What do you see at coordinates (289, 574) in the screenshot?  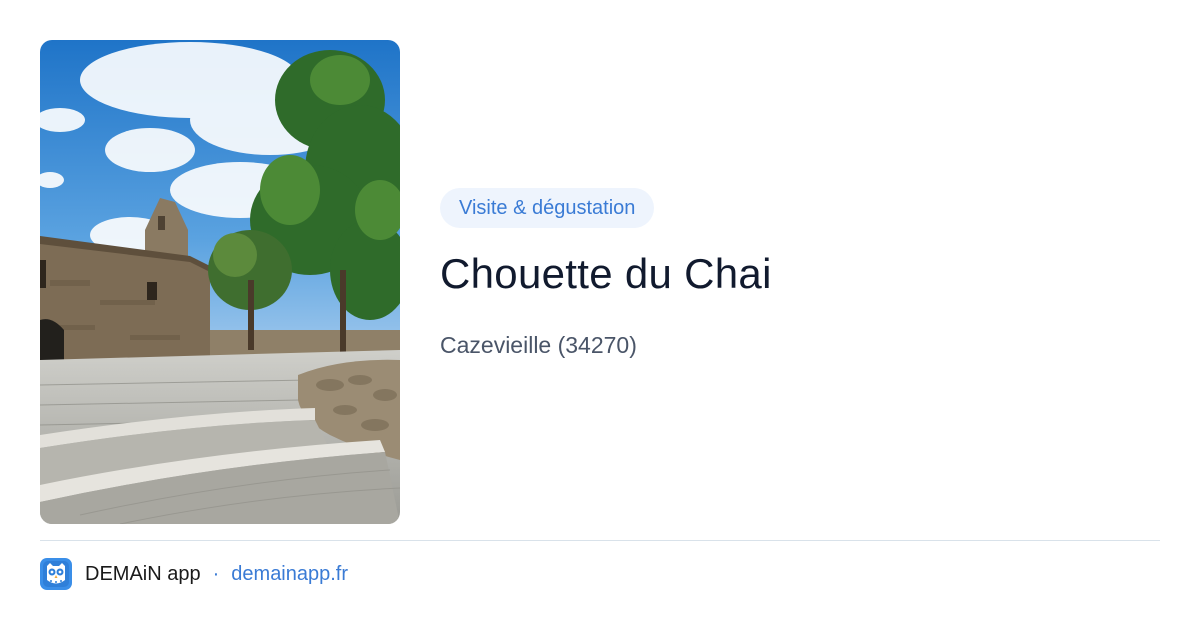 I see `app-website-link: demainapp.fr` at bounding box center [289, 574].